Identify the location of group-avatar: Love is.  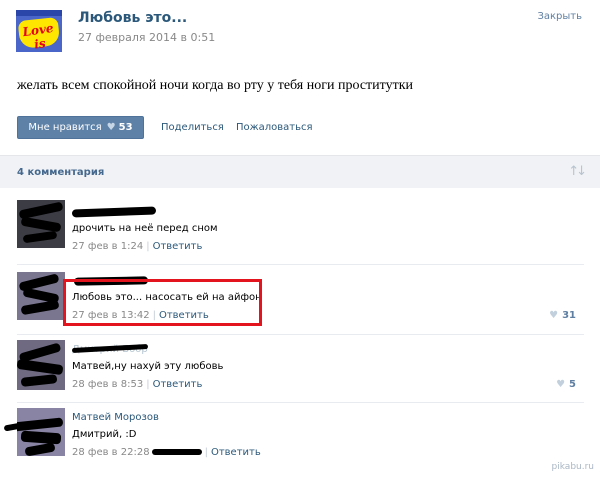
(39, 31).